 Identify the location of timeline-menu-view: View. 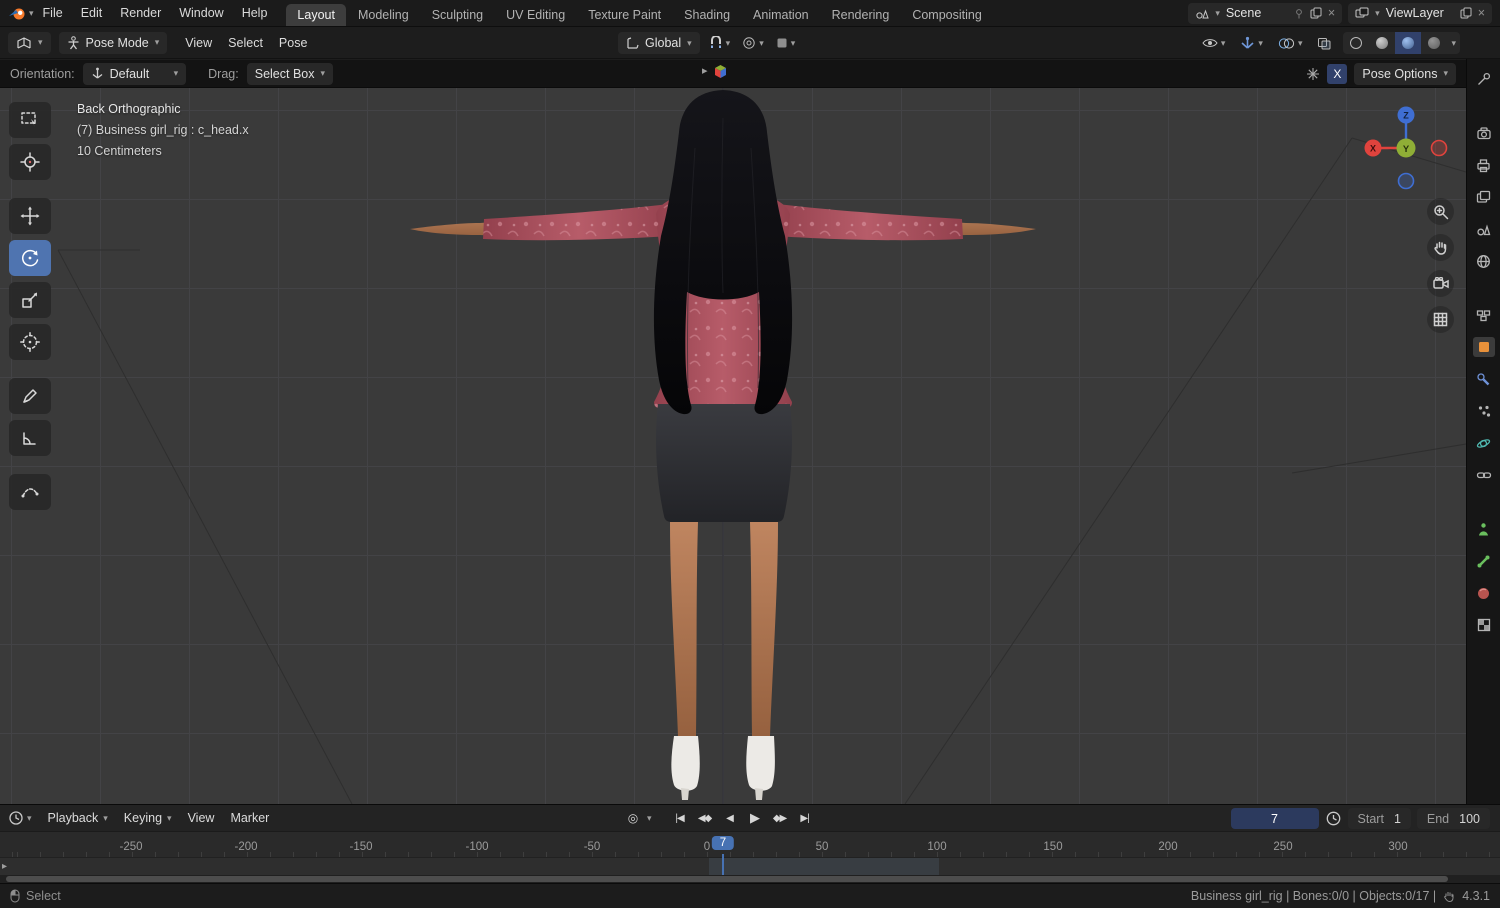
(201, 818).